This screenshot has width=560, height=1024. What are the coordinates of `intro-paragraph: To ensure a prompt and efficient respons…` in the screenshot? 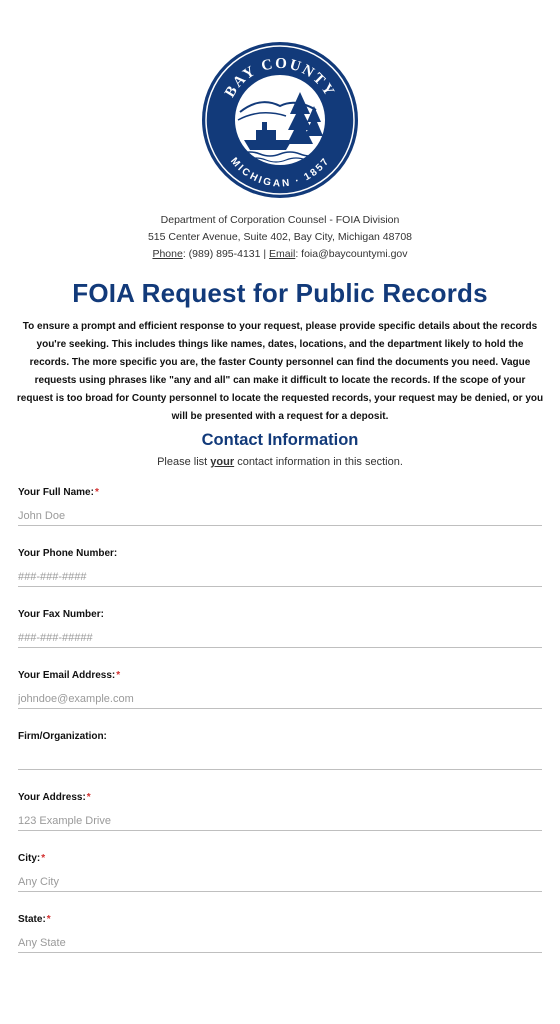 It's located at (280, 371).